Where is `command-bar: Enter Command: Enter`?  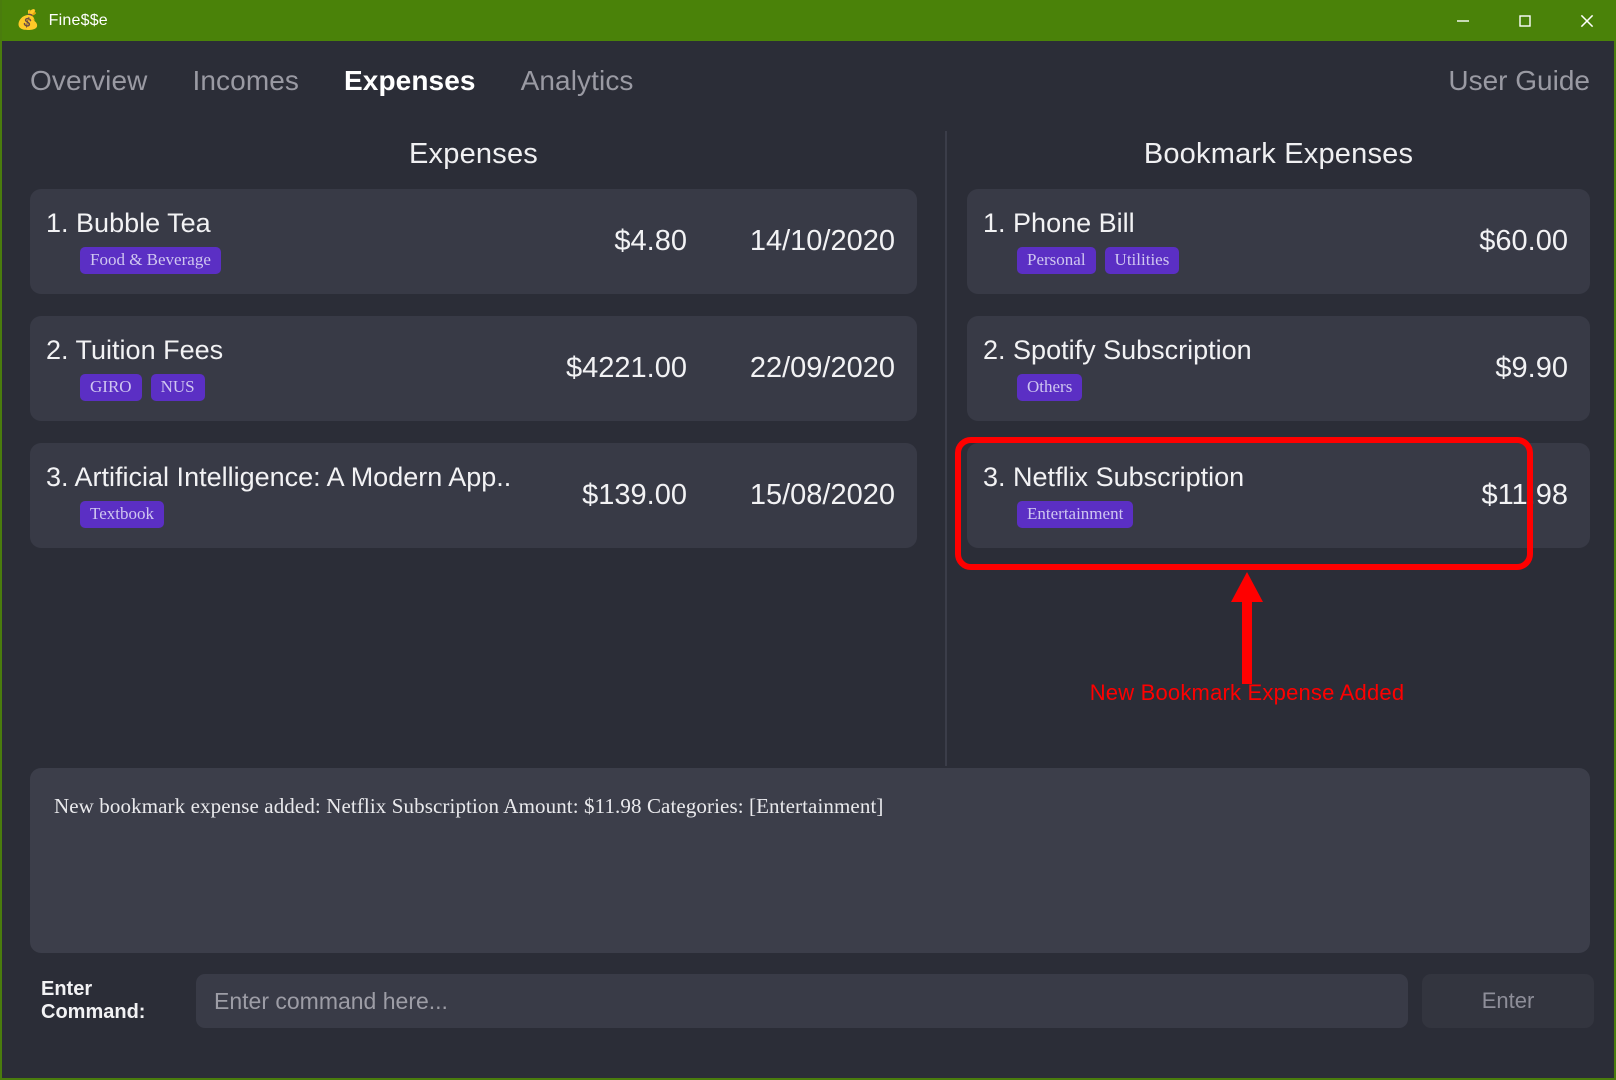
command-bar: Enter Command: Enter is located at coordinates (809, 1001).